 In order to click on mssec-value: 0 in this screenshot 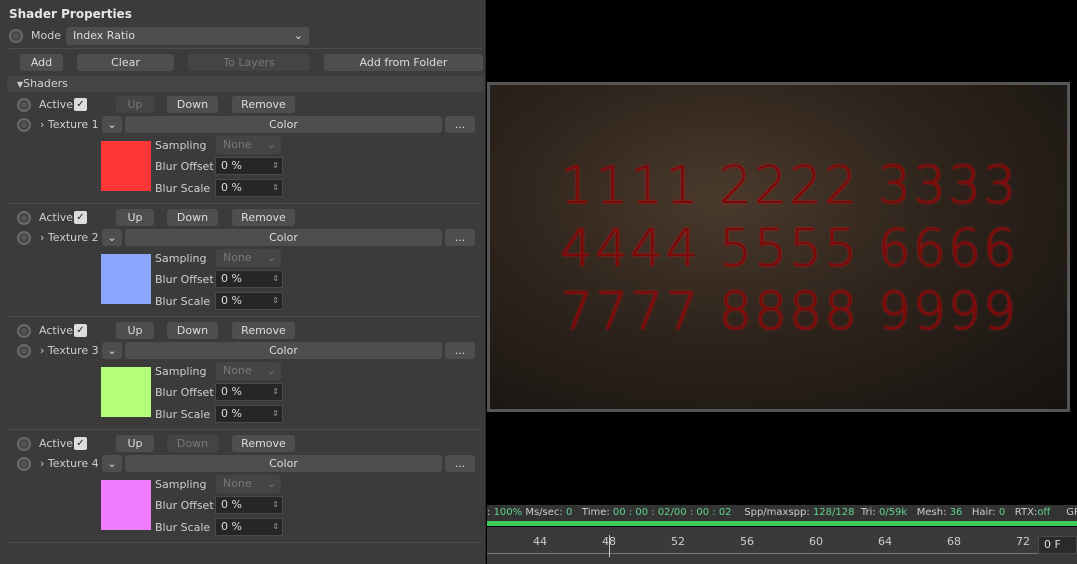, I will do `click(569, 512)`.